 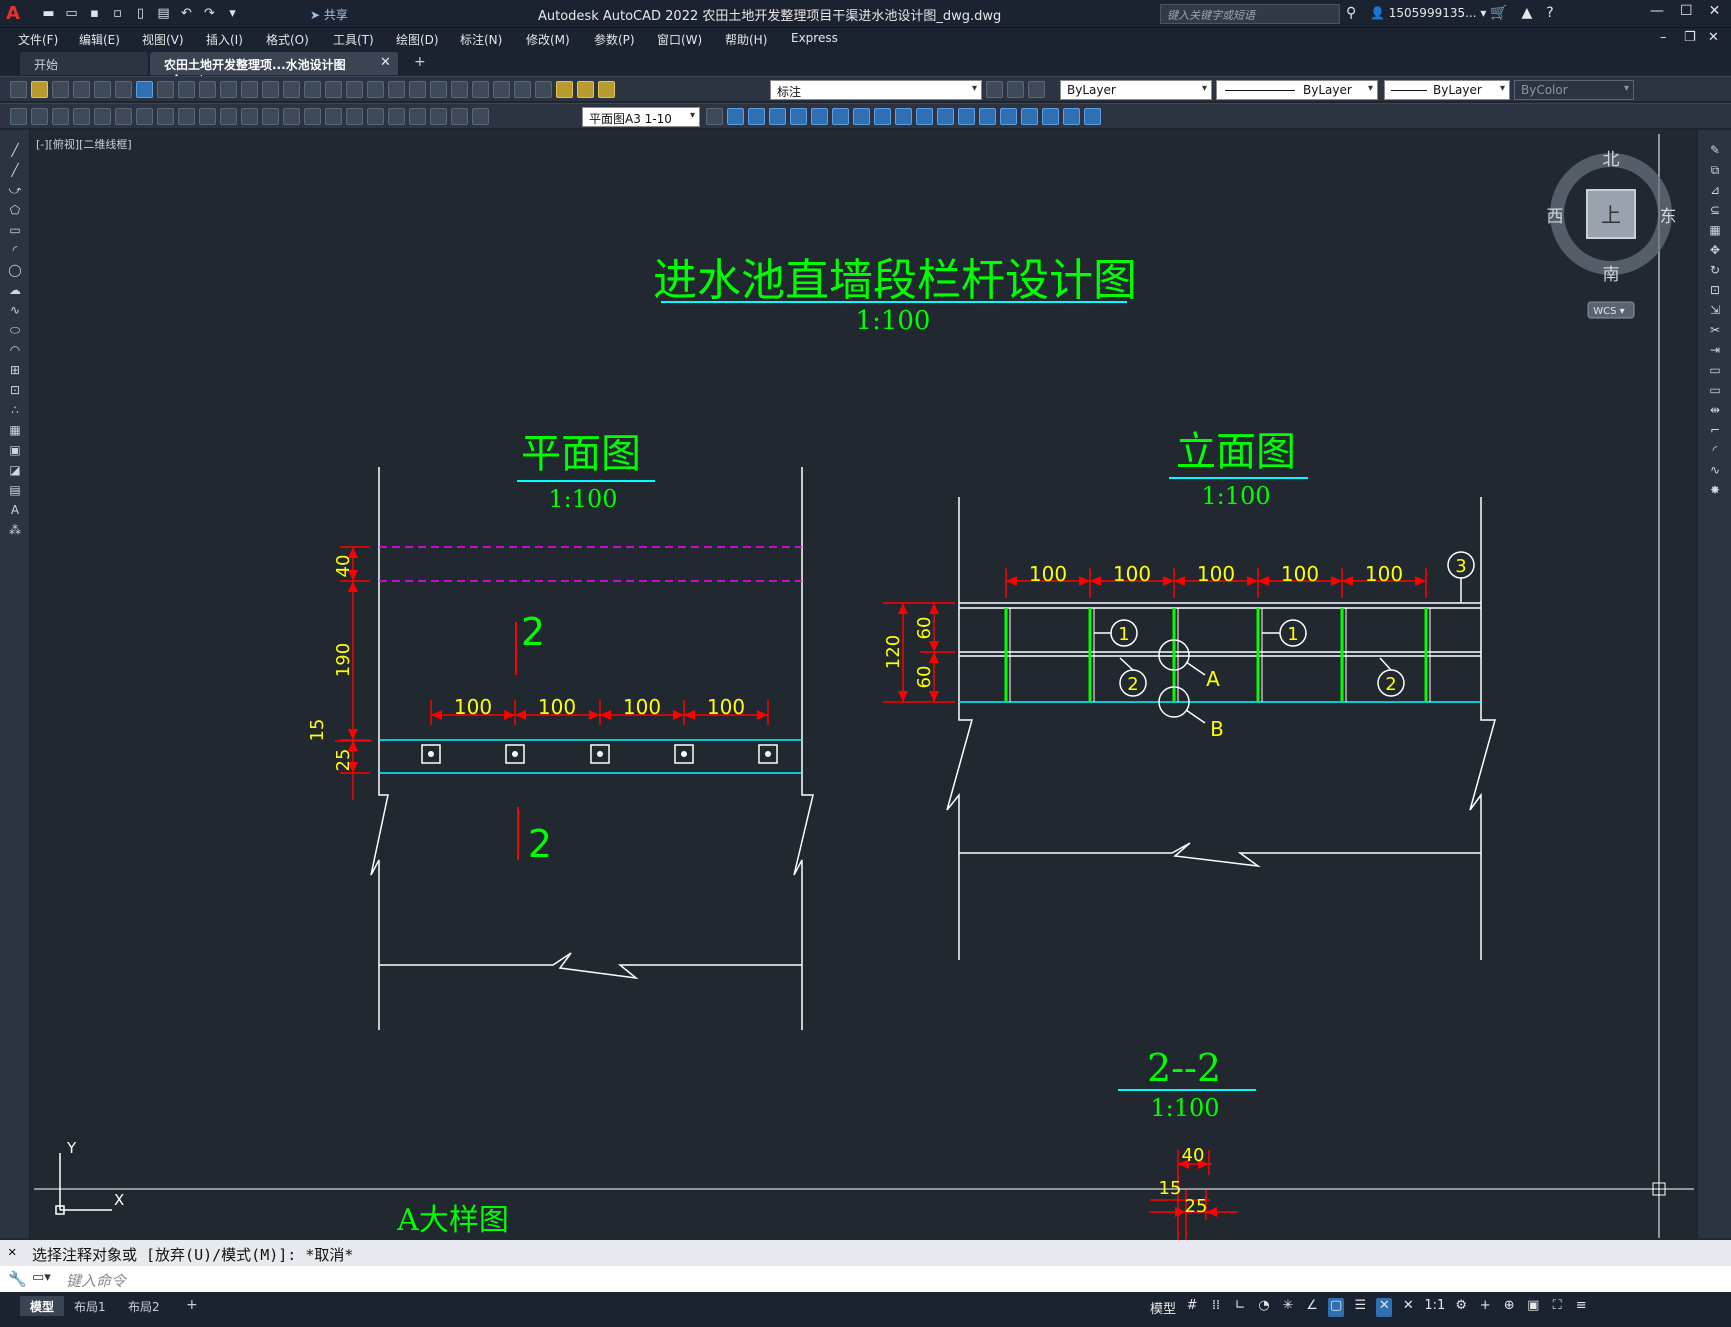 What do you see at coordinates (814, 38) in the screenshot?
I see `menu-express: Express` at bounding box center [814, 38].